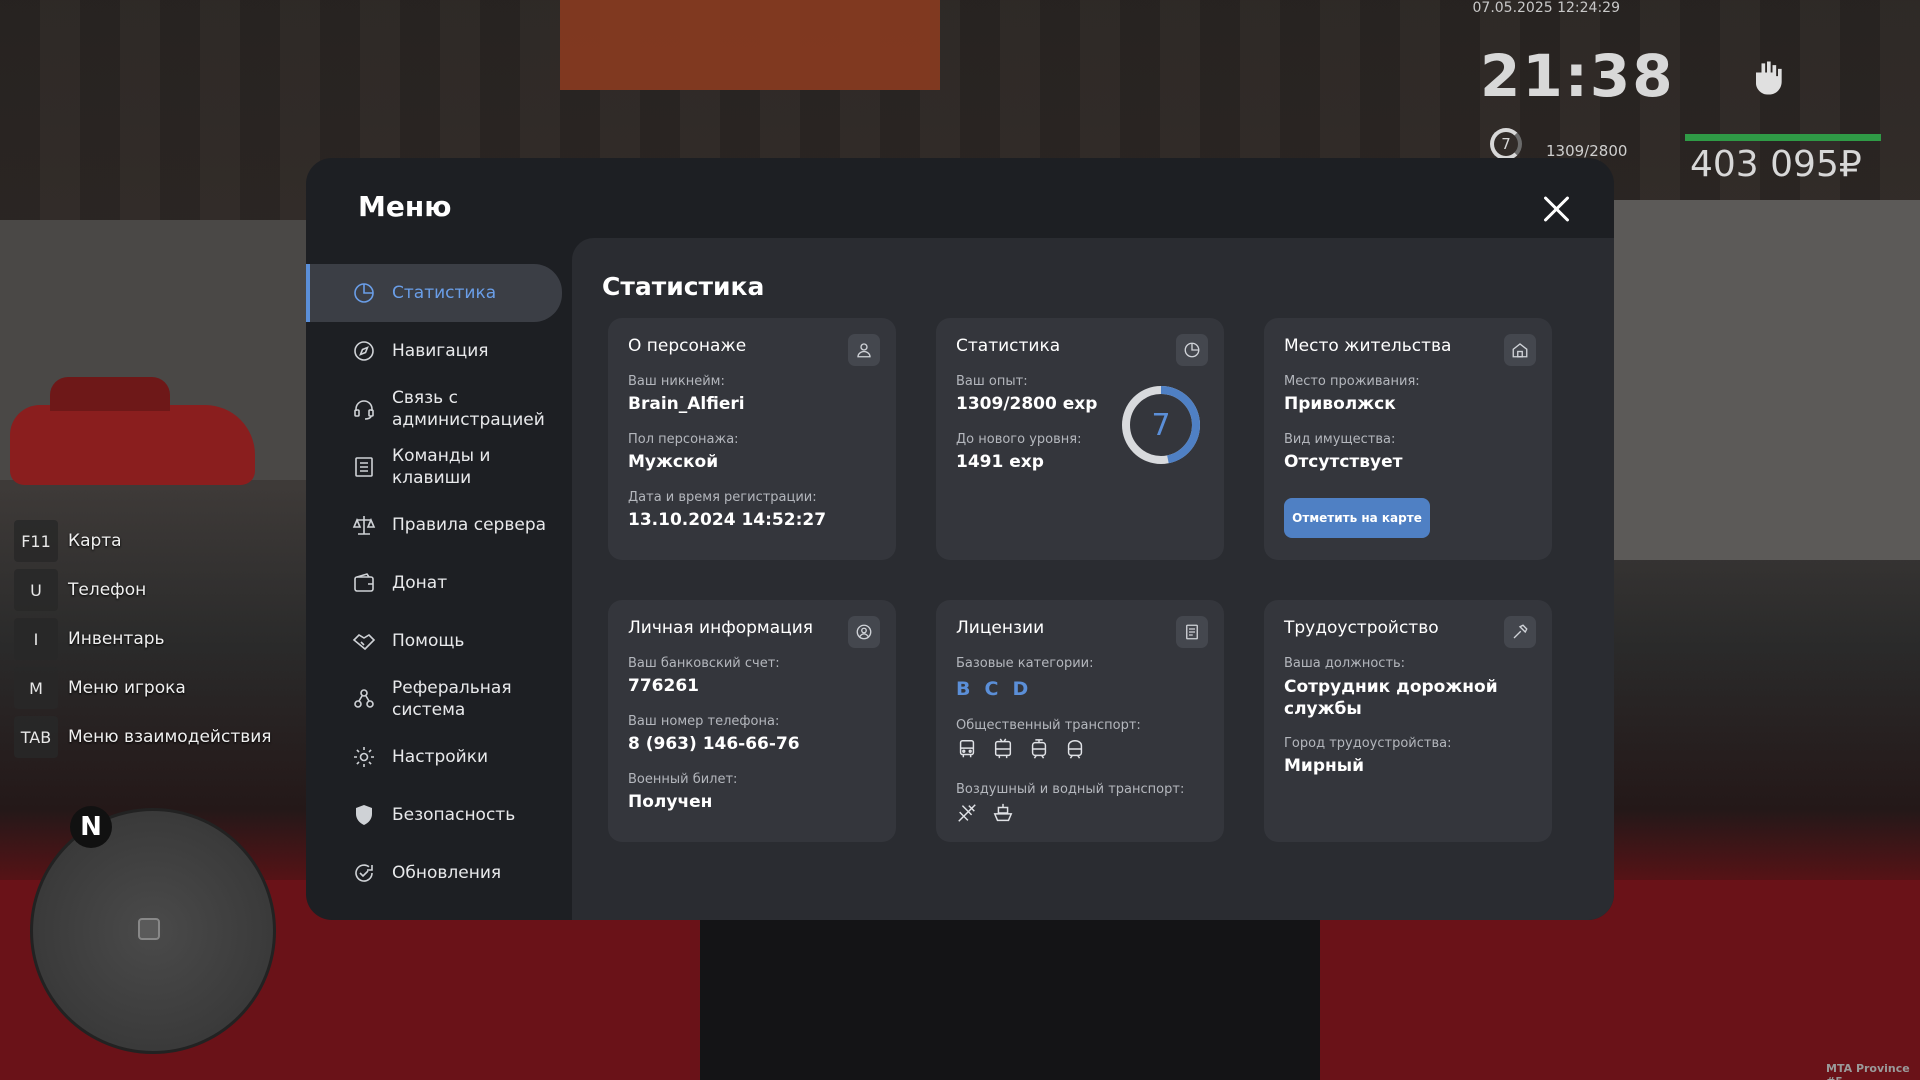 This screenshot has height=1080, width=1920. Describe the element at coordinates (1010, 990) in the screenshot. I see `background-character-silhouette` at that location.